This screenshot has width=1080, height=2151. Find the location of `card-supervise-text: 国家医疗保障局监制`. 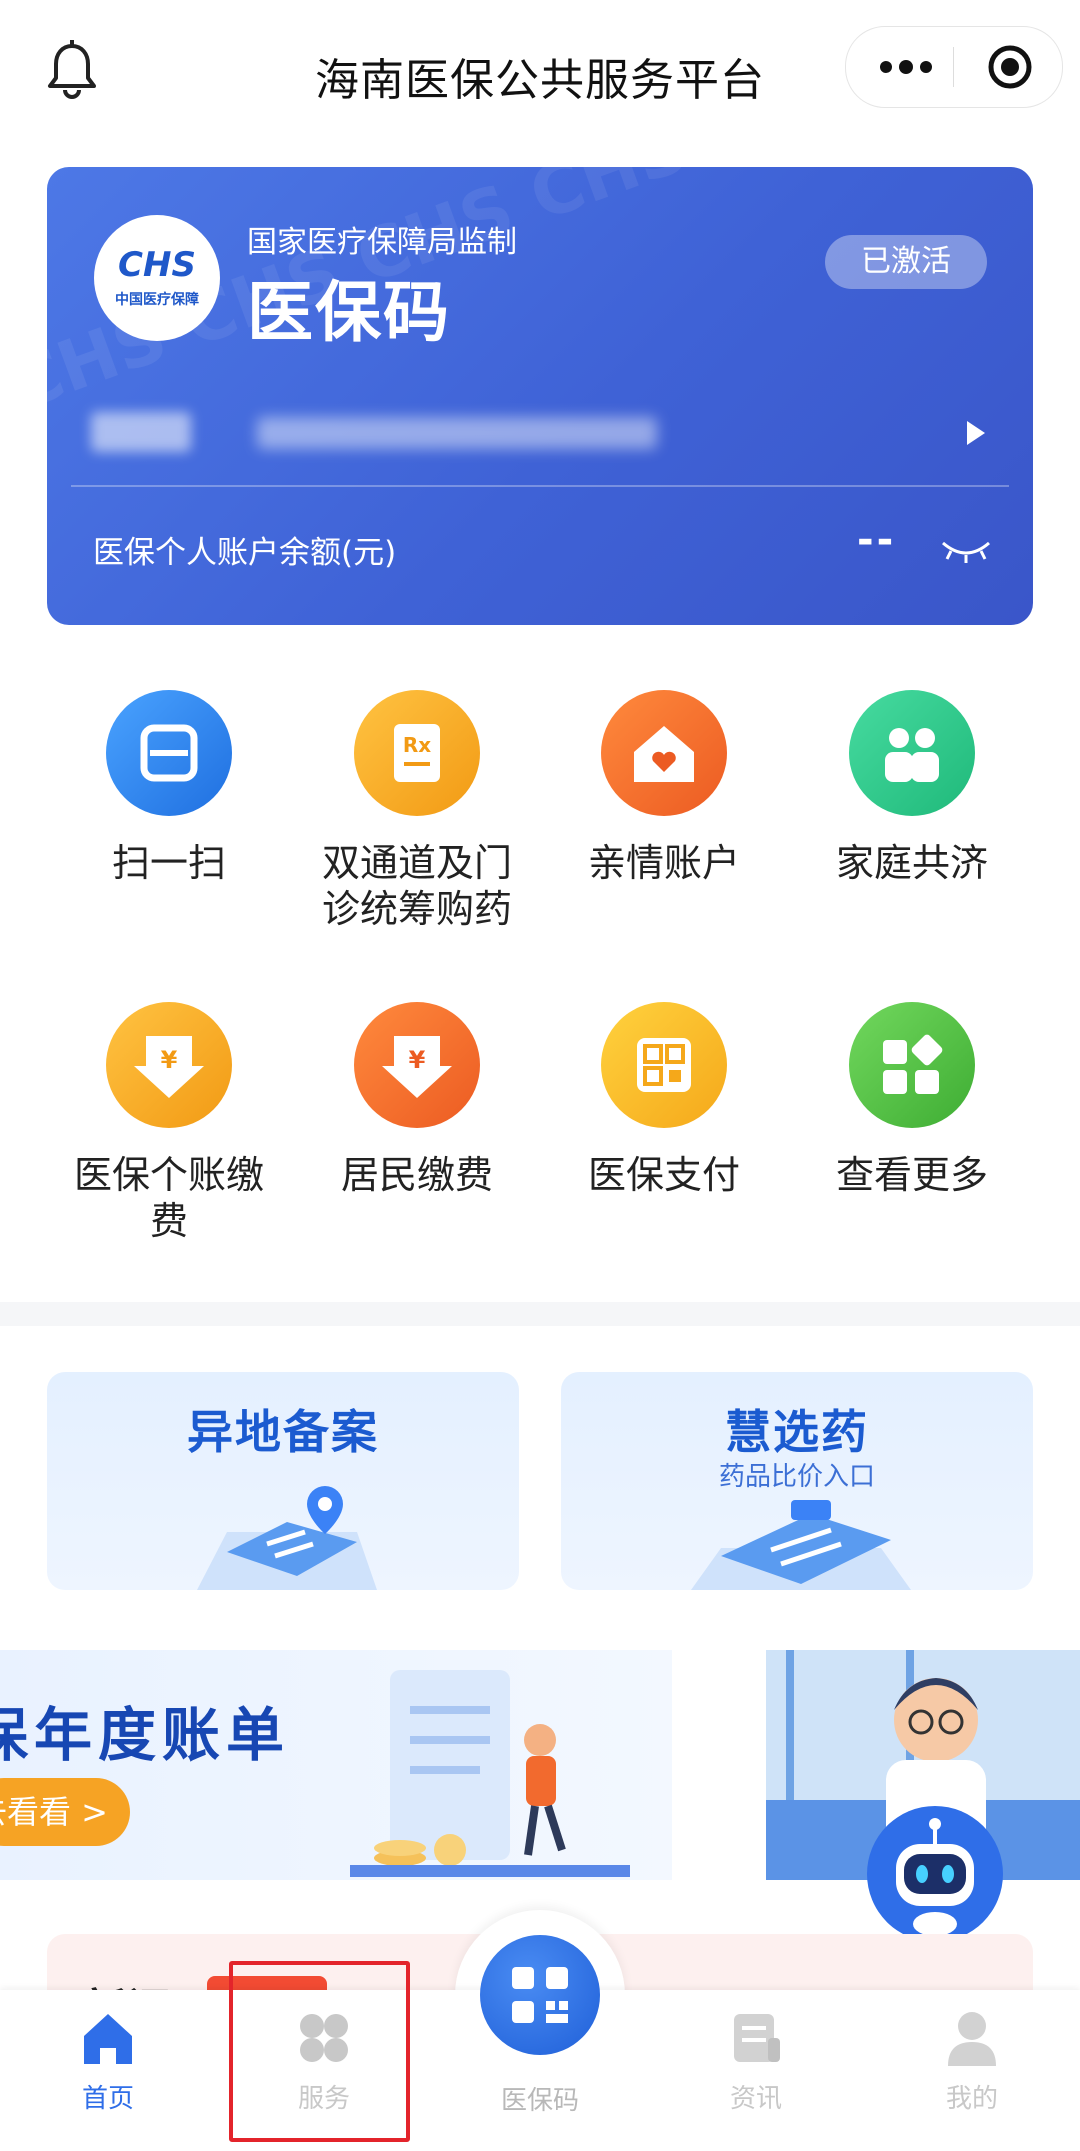

card-supervise-text: 国家医疗保障局监制 is located at coordinates (382, 242).